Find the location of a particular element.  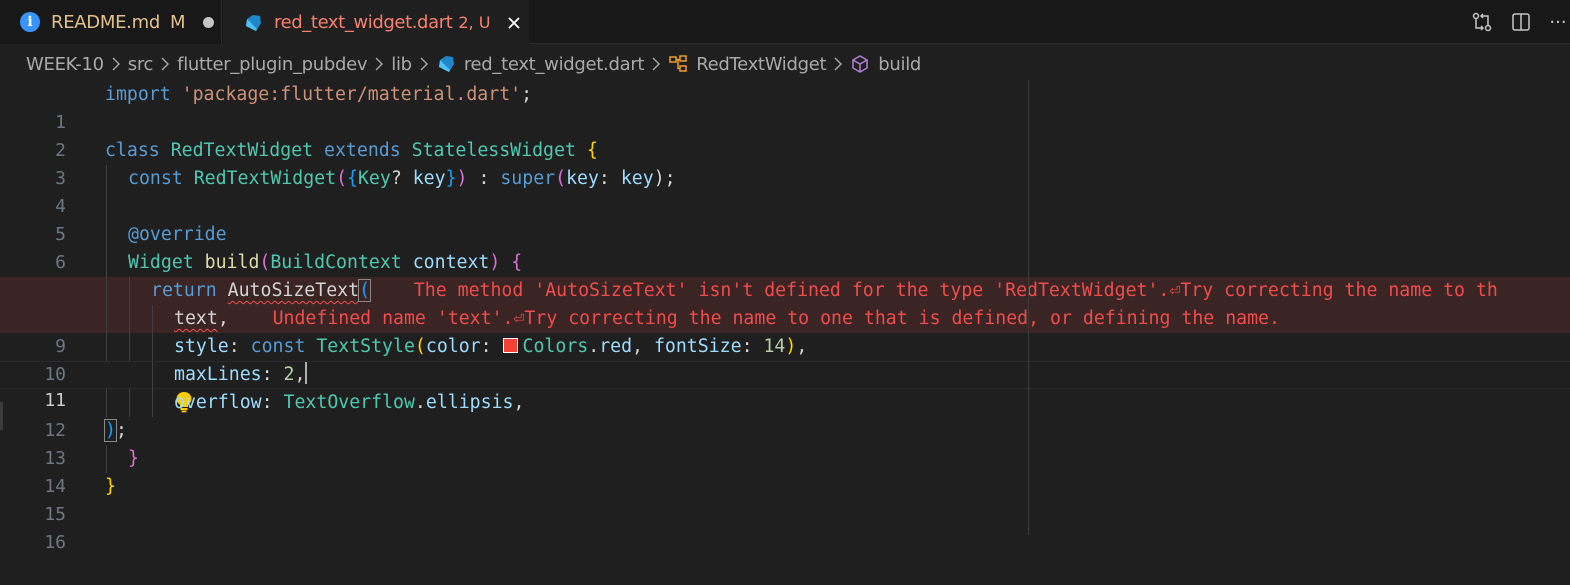

info-icon: i is located at coordinates (30, 22).